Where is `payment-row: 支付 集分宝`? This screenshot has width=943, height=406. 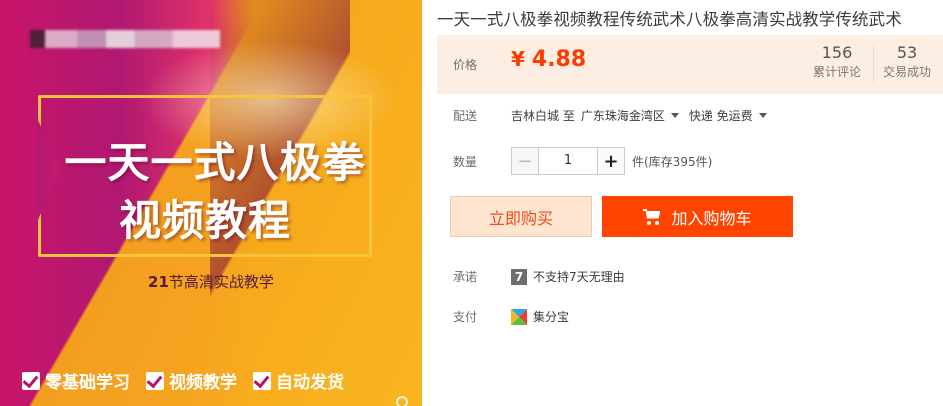
payment-row: 支付 集分宝 is located at coordinates (511, 316).